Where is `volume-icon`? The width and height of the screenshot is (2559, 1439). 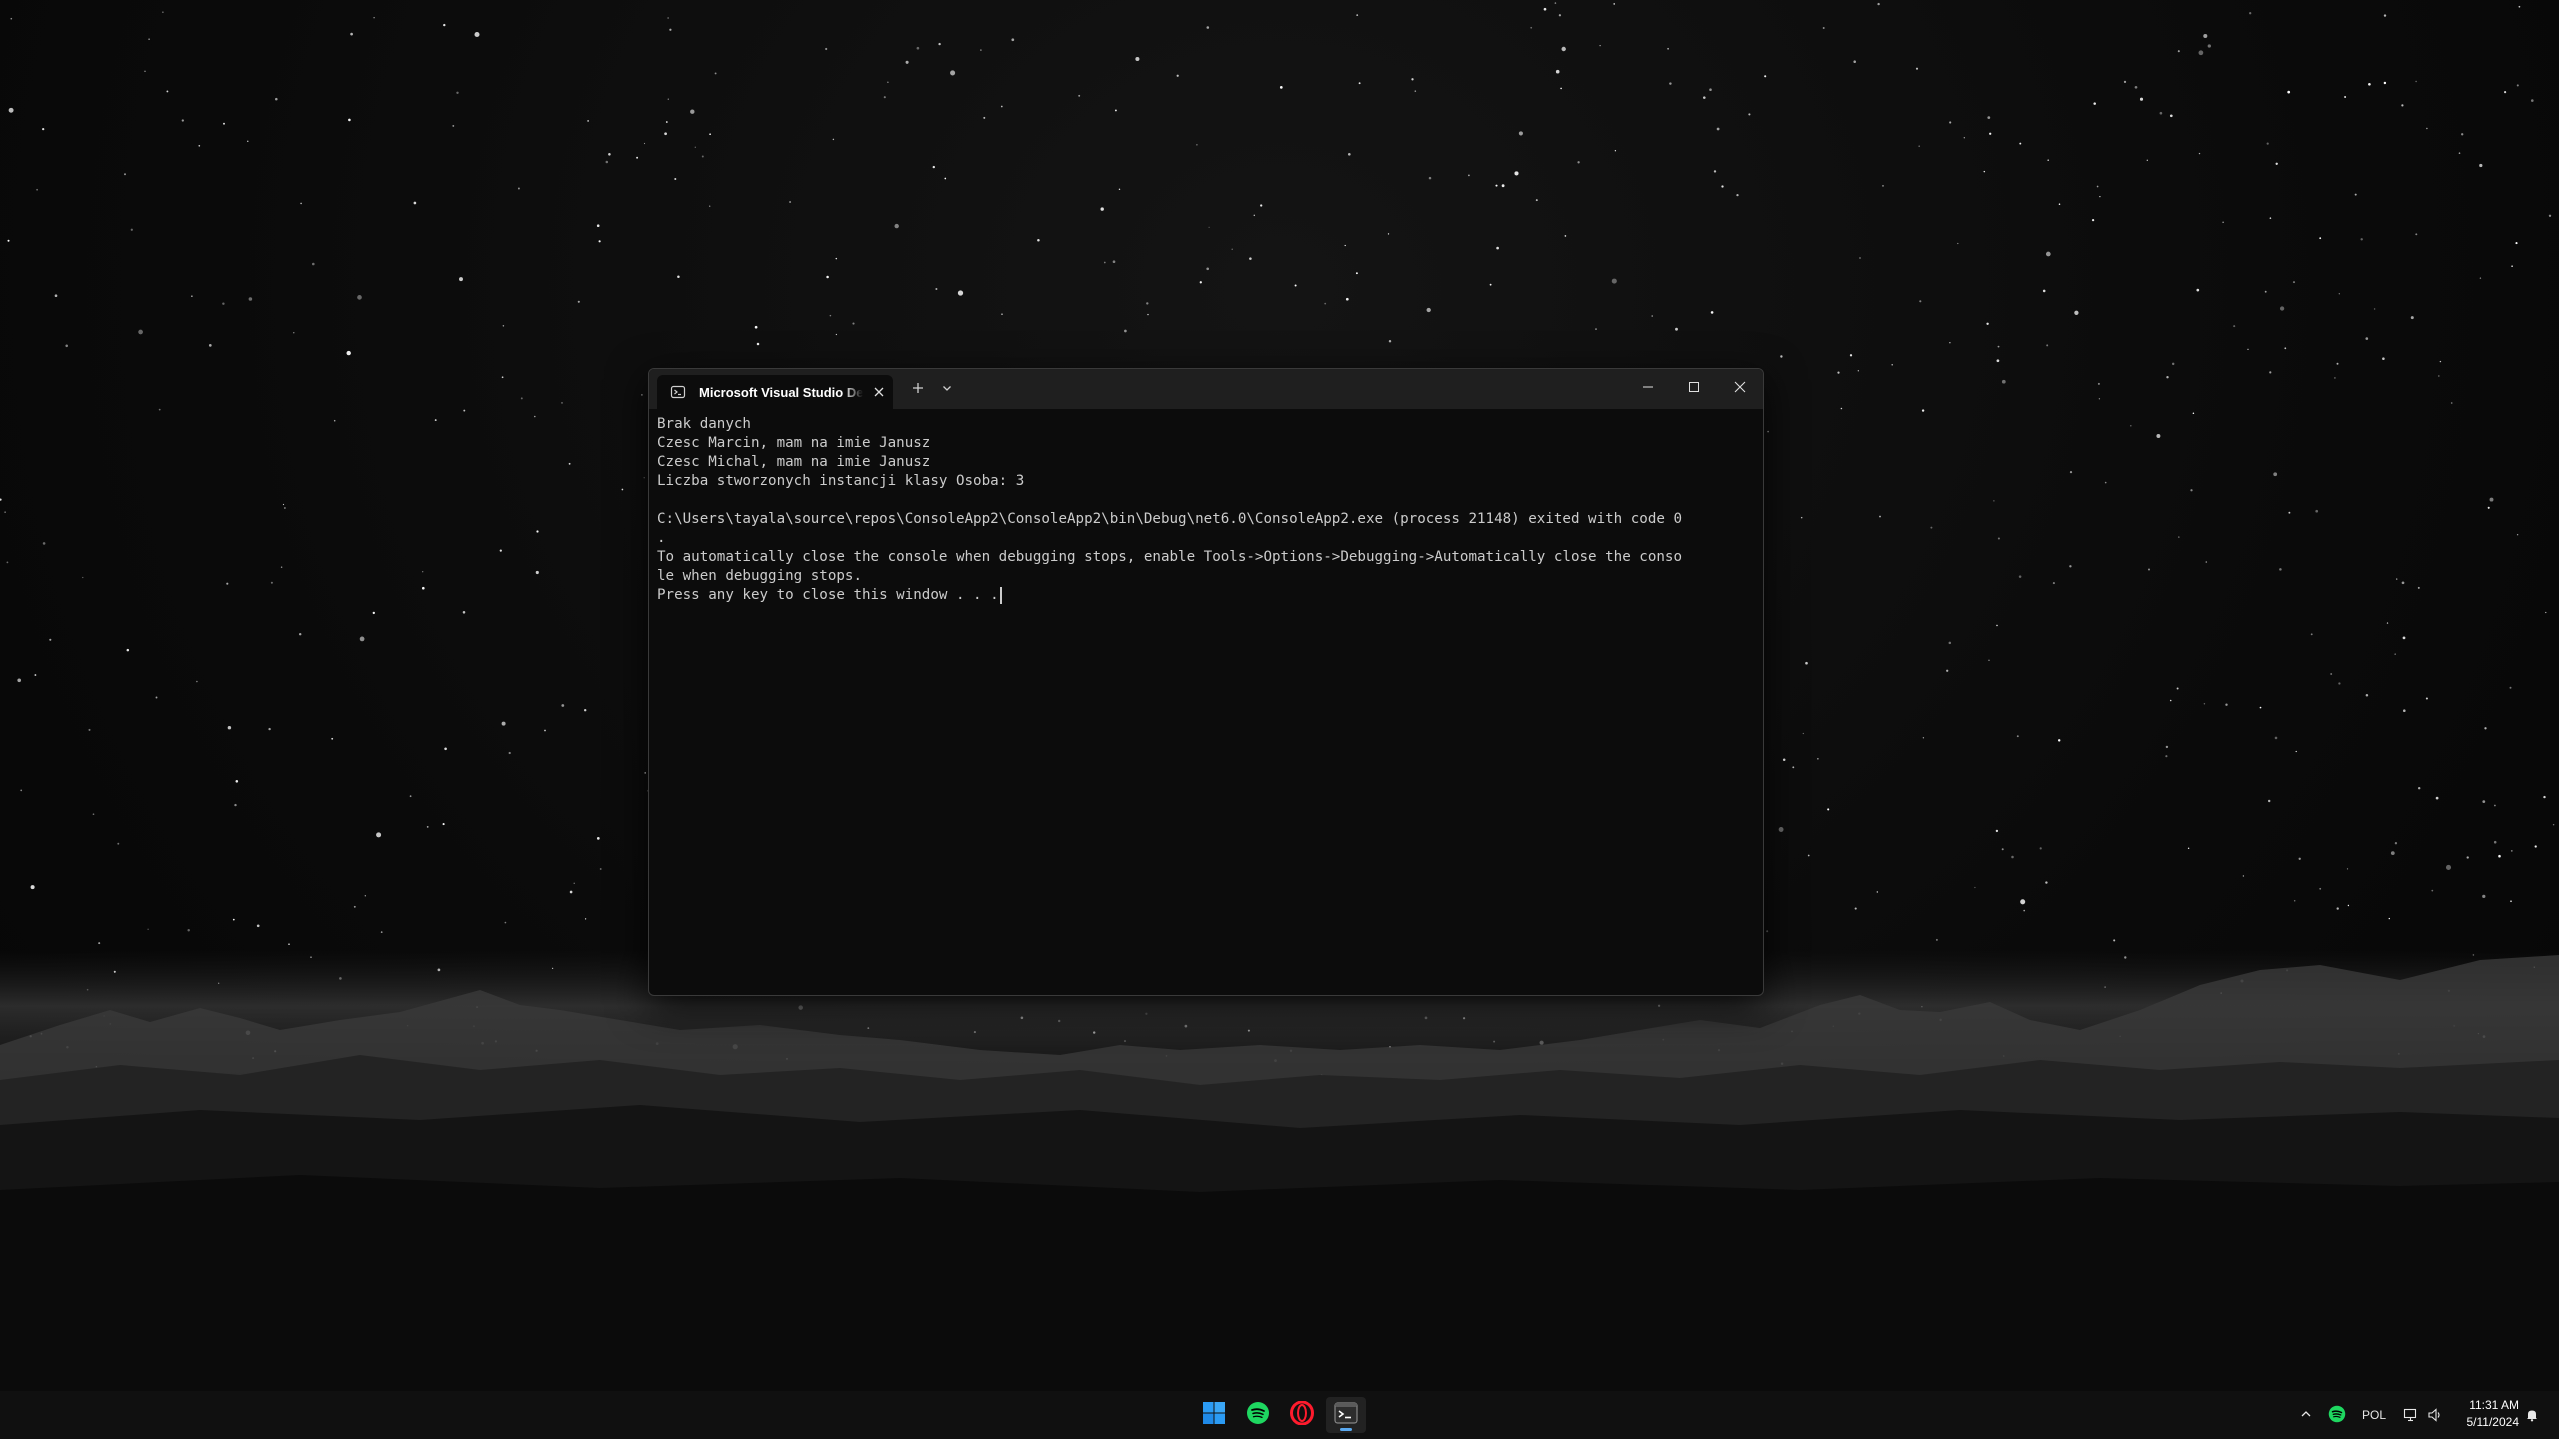
volume-icon is located at coordinates (2435, 1415).